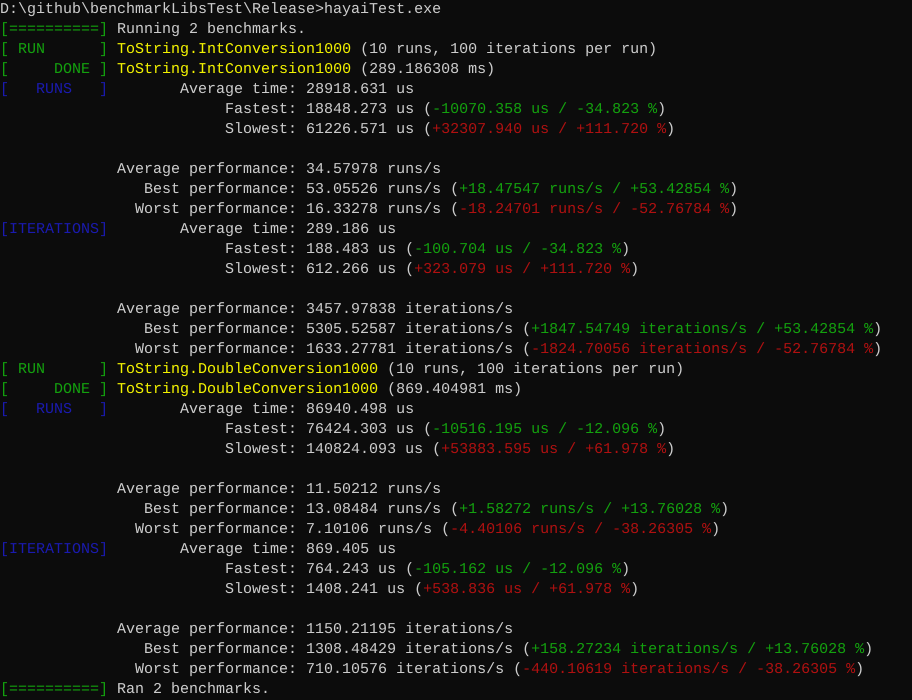 The height and width of the screenshot is (700, 912). Describe the element at coordinates (545, 110) in the screenshot. I see `improvement-value: -10070.358 us / -34.823 %` at that location.